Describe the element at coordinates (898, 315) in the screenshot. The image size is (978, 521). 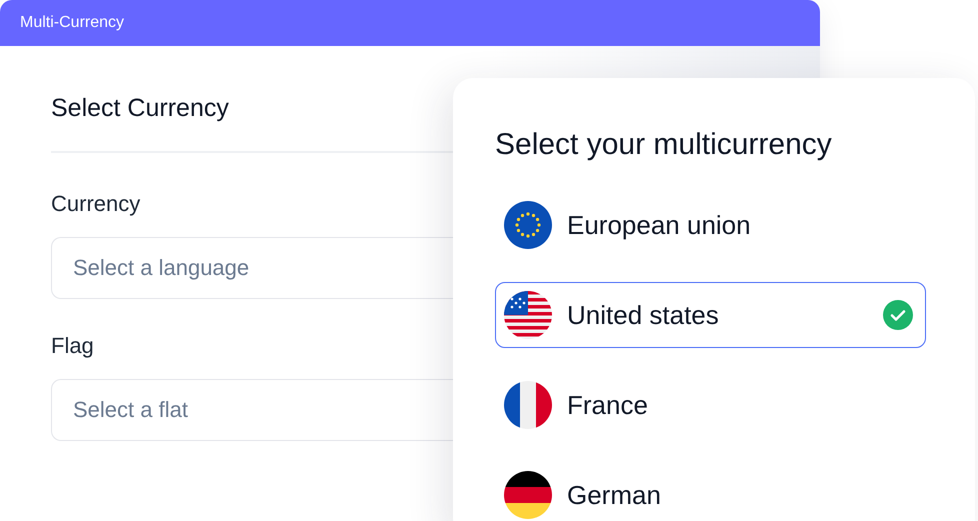
I see `check-icon` at that location.